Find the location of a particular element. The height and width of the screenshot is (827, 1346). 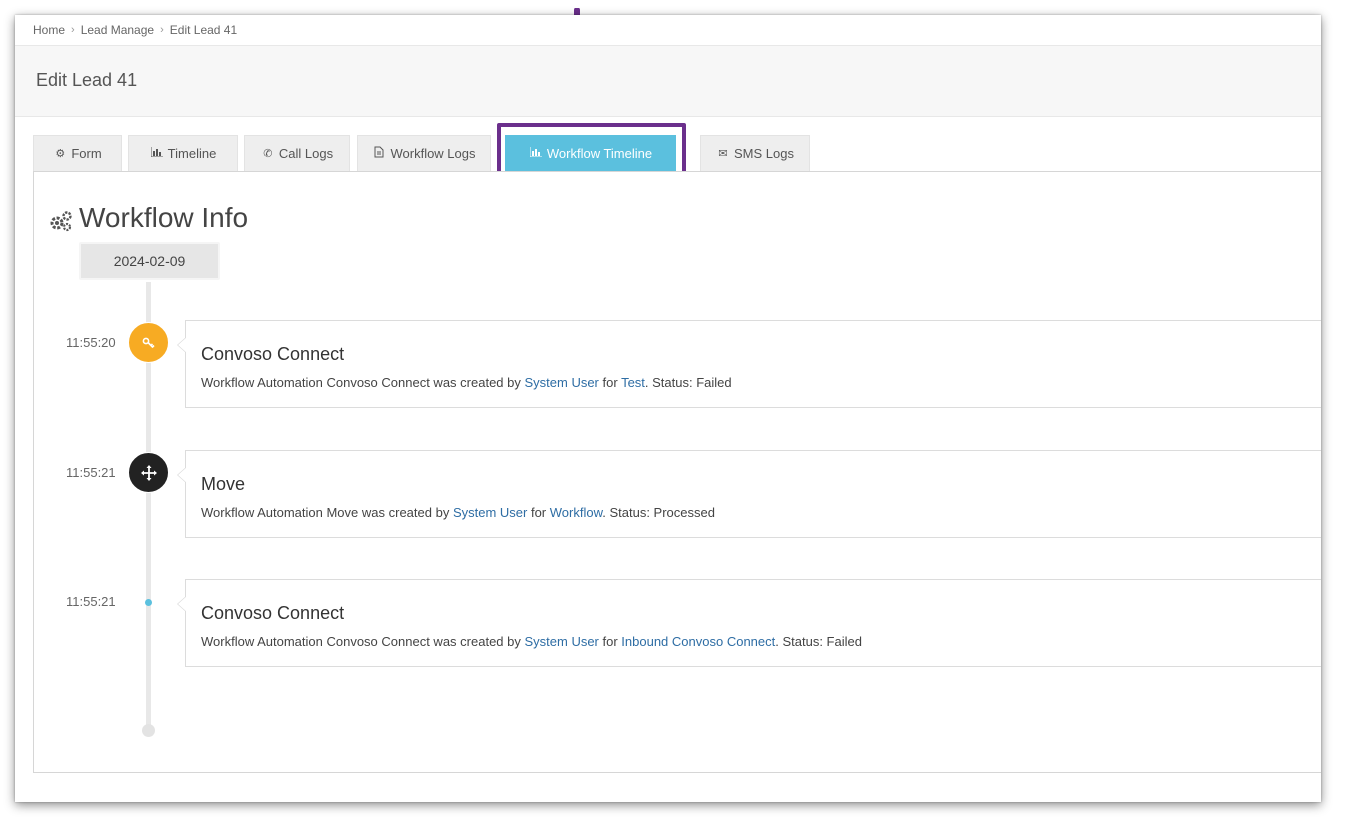

event-target-link: Workflow is located at coordinates (576, 512).